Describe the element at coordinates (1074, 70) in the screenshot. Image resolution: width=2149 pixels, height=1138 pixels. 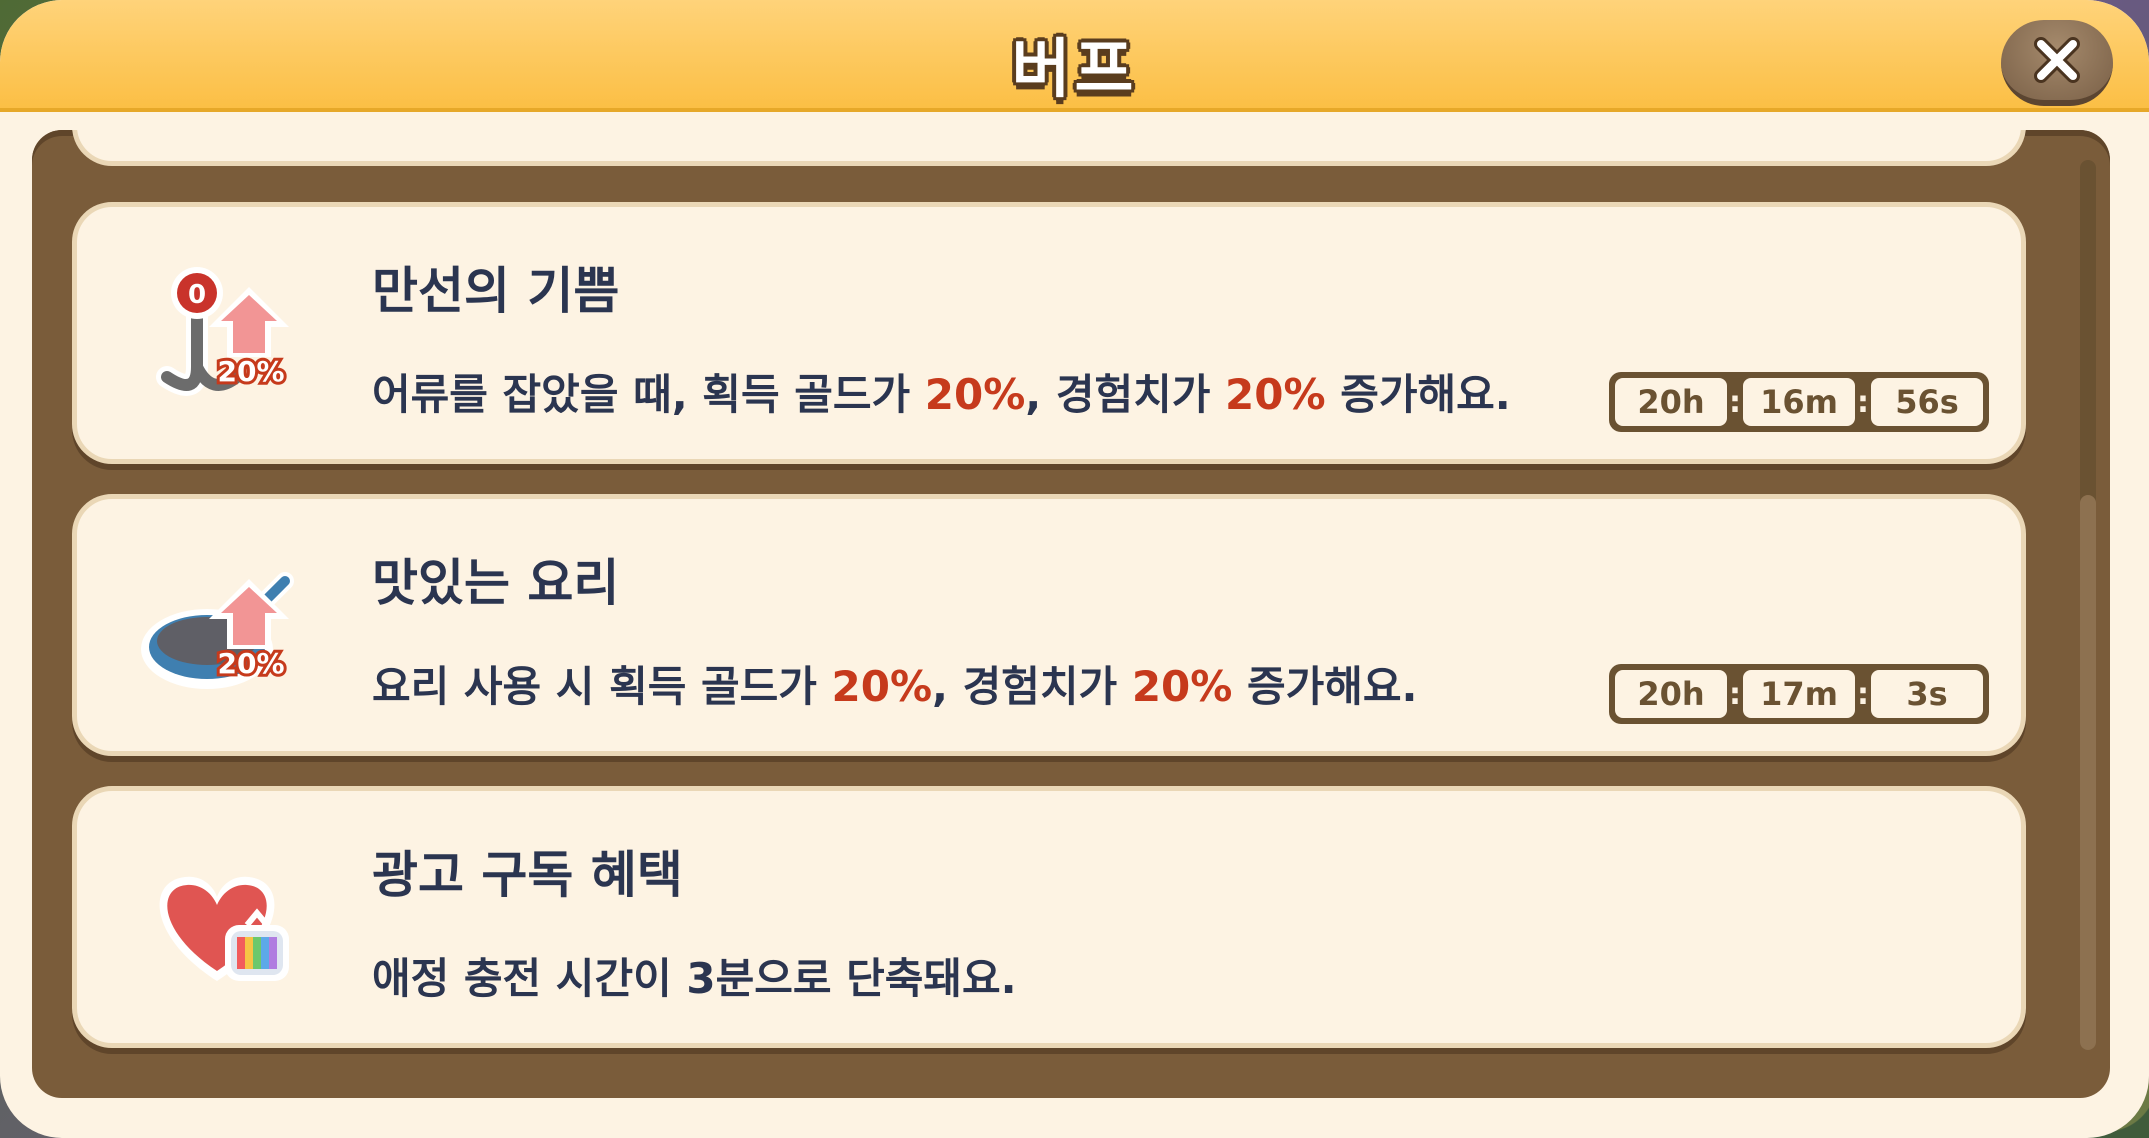
I see `panel-title: 버프` at that location.